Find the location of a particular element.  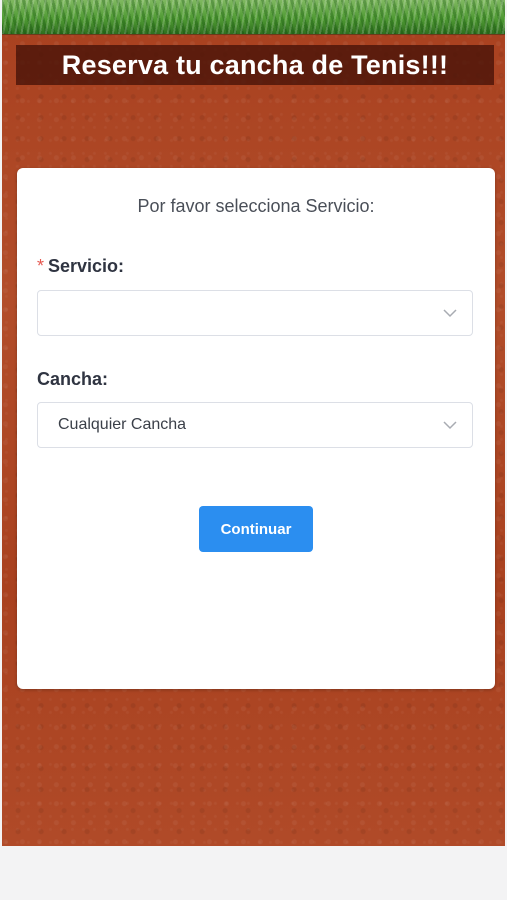

page-title: Reserva tu cancha de Tenis!!! is located at coordinates (255, 64).